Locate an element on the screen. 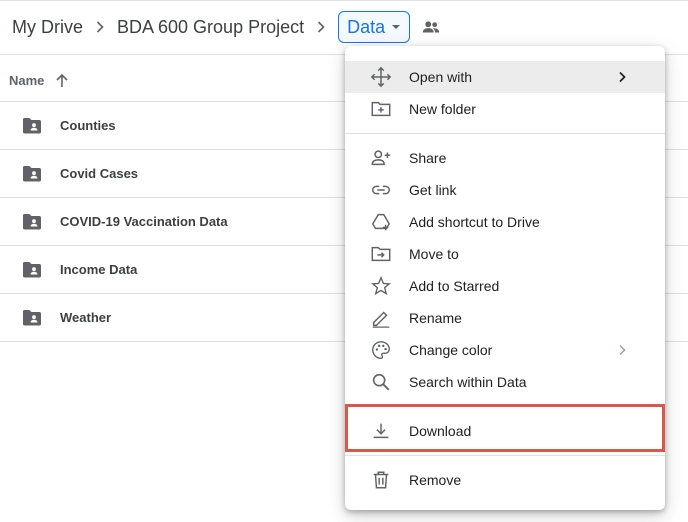 The width and height of the screenshot is (688, 522). menu-item-search-within: Search within Data is located at coordinates (505, 382).